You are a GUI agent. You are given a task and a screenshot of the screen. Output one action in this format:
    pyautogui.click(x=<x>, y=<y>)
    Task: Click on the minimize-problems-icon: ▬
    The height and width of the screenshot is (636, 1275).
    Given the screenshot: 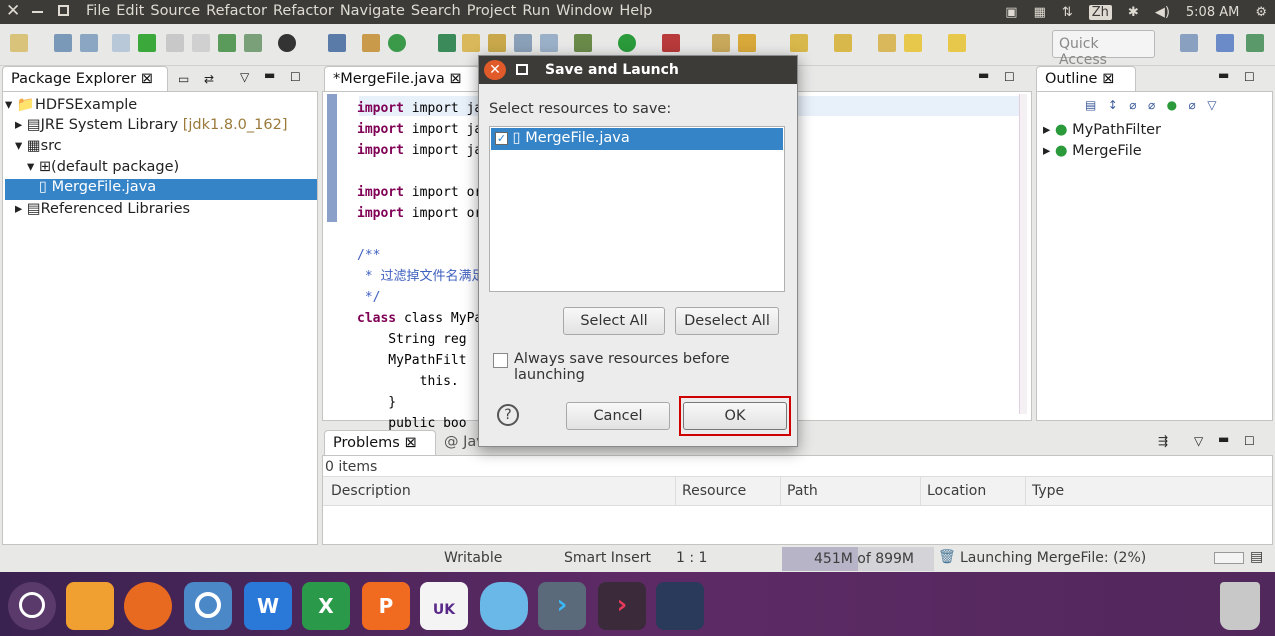 What is the action you would take?
    pyautogui.click(x=1223, y=439)
    